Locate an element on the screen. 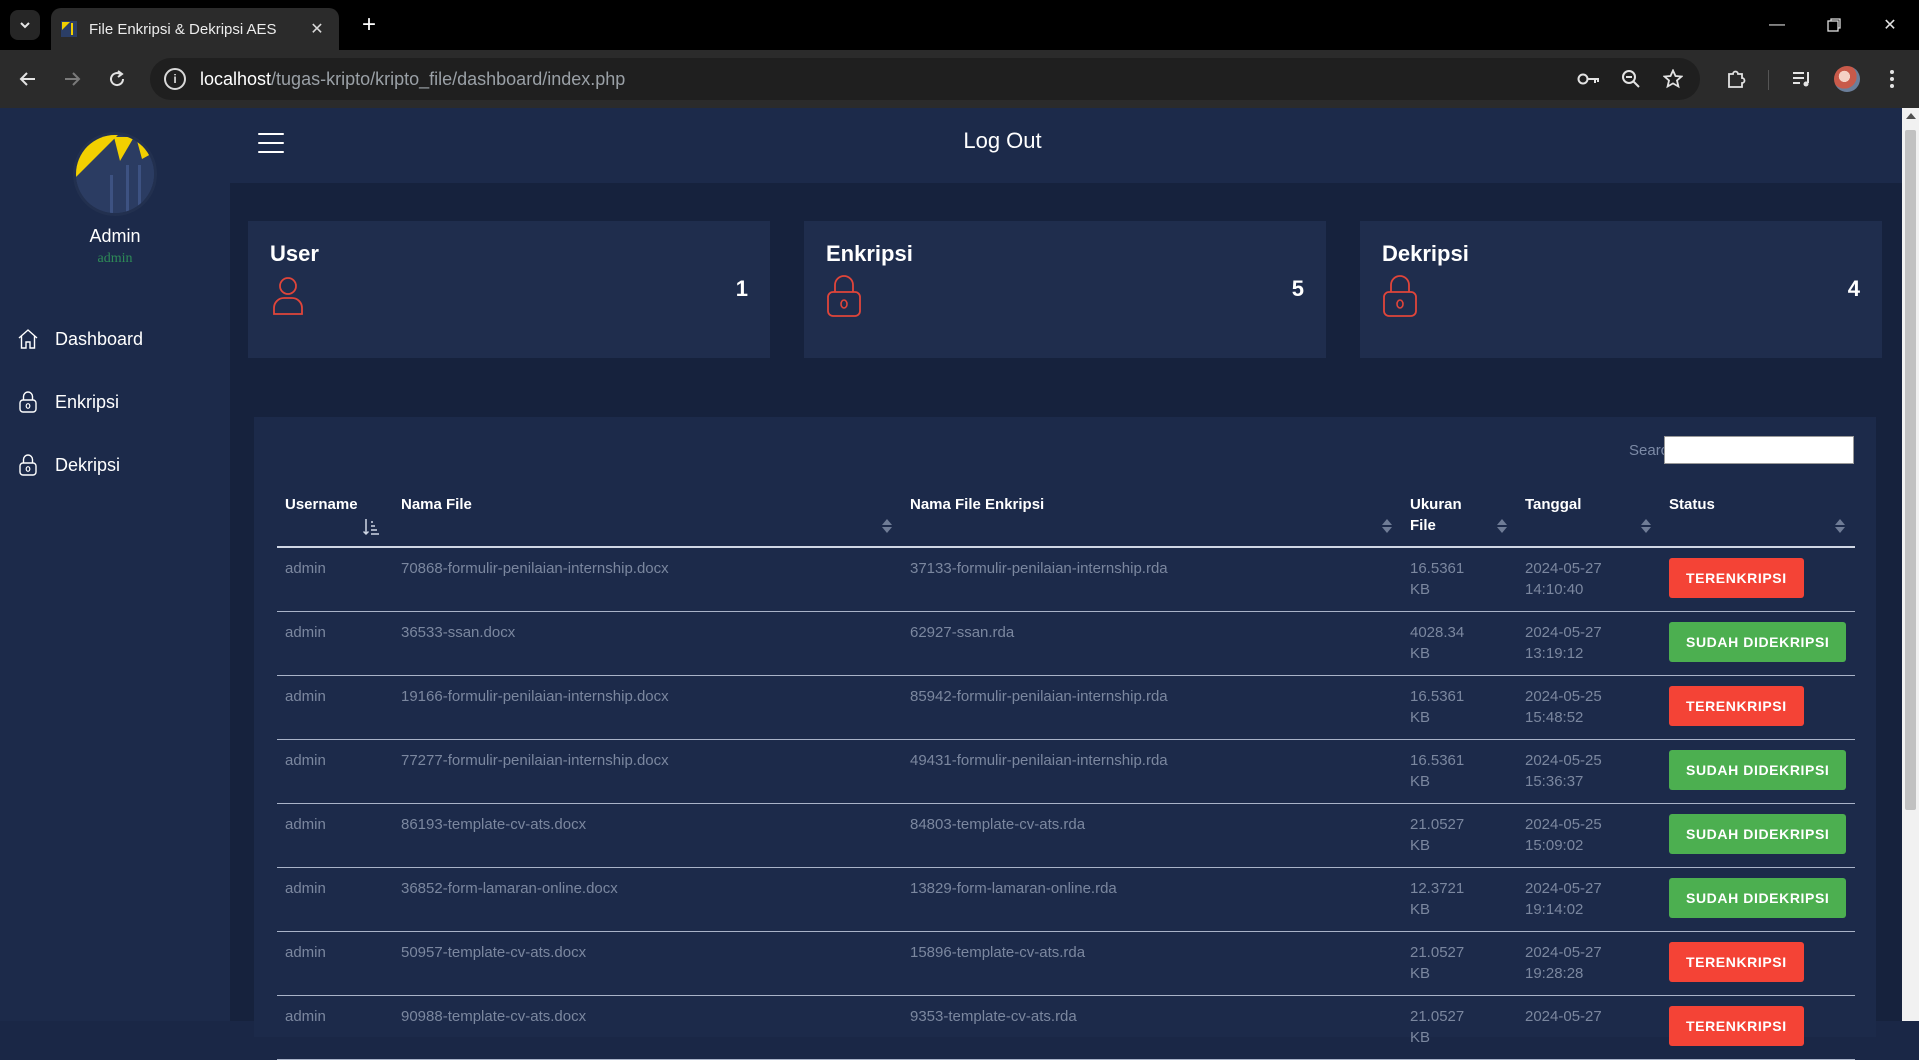 The image size is (1919, 1060). card-count: 5 is located at coordinates (1297, 288).